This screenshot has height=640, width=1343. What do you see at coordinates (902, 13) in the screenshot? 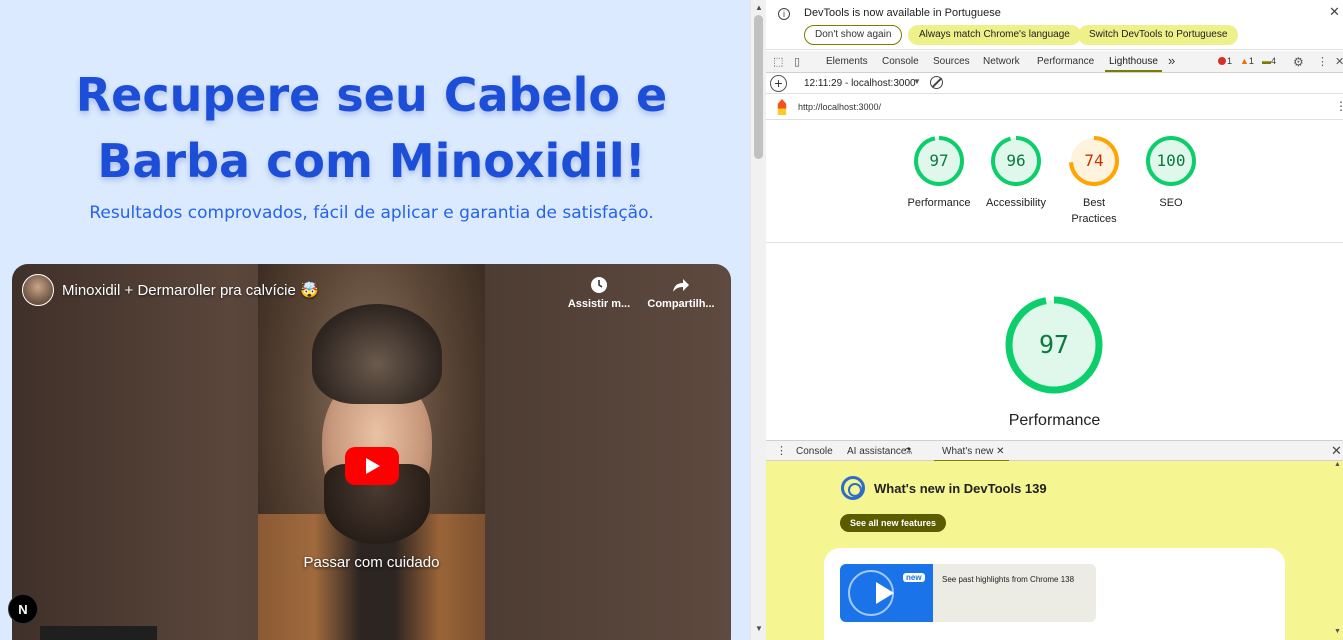
I see `infobar-message: DevTools is now available in Portuguese` at bounding box center [902, 13].